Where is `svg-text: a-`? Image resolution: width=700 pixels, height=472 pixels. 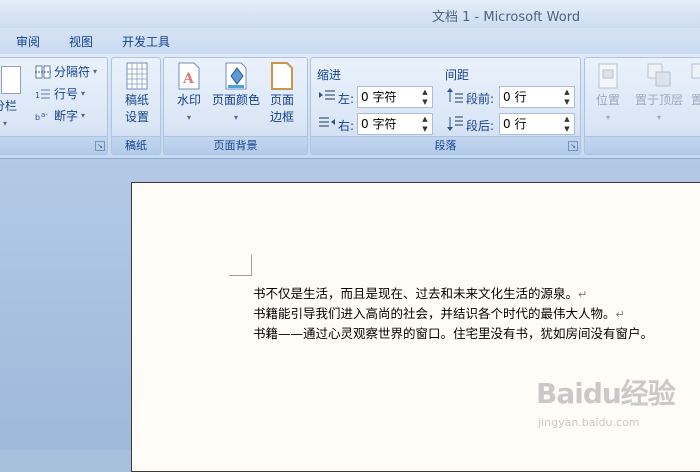
svg-text: a- is located at coordinates (44, 115).